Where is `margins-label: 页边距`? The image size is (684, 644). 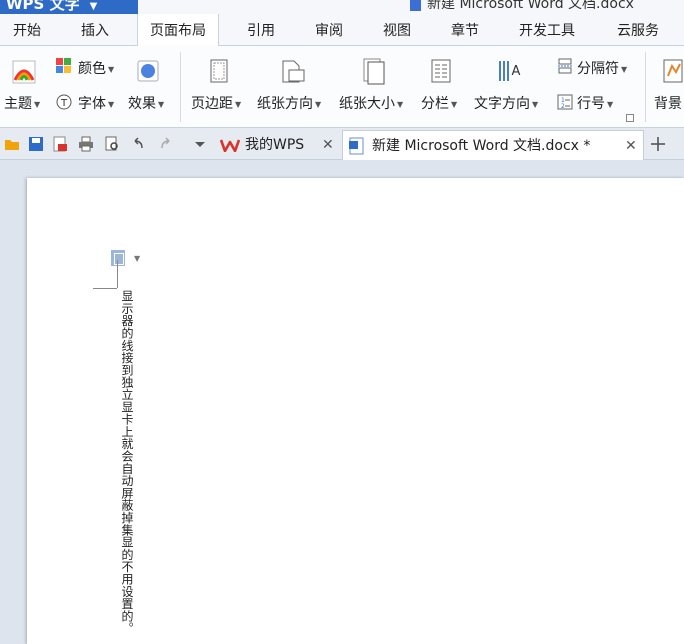
margins-label: 页边距 is located at coordinates (212, 104).